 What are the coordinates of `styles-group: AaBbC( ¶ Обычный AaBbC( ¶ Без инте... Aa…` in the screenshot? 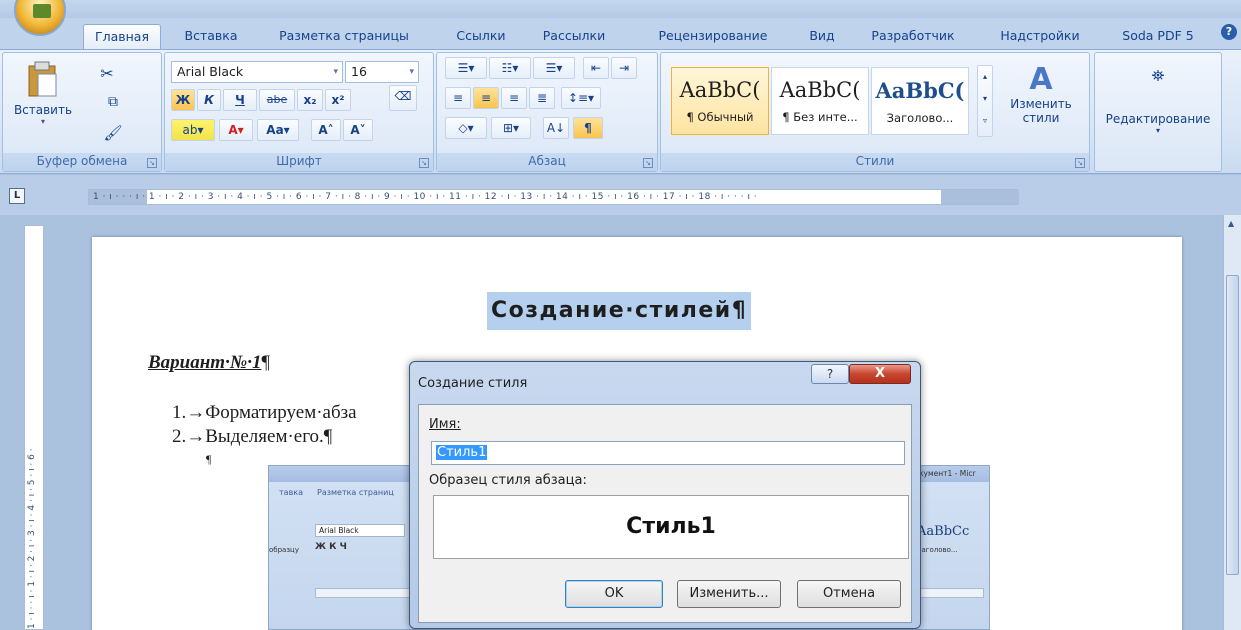 It's located at (875, 112).